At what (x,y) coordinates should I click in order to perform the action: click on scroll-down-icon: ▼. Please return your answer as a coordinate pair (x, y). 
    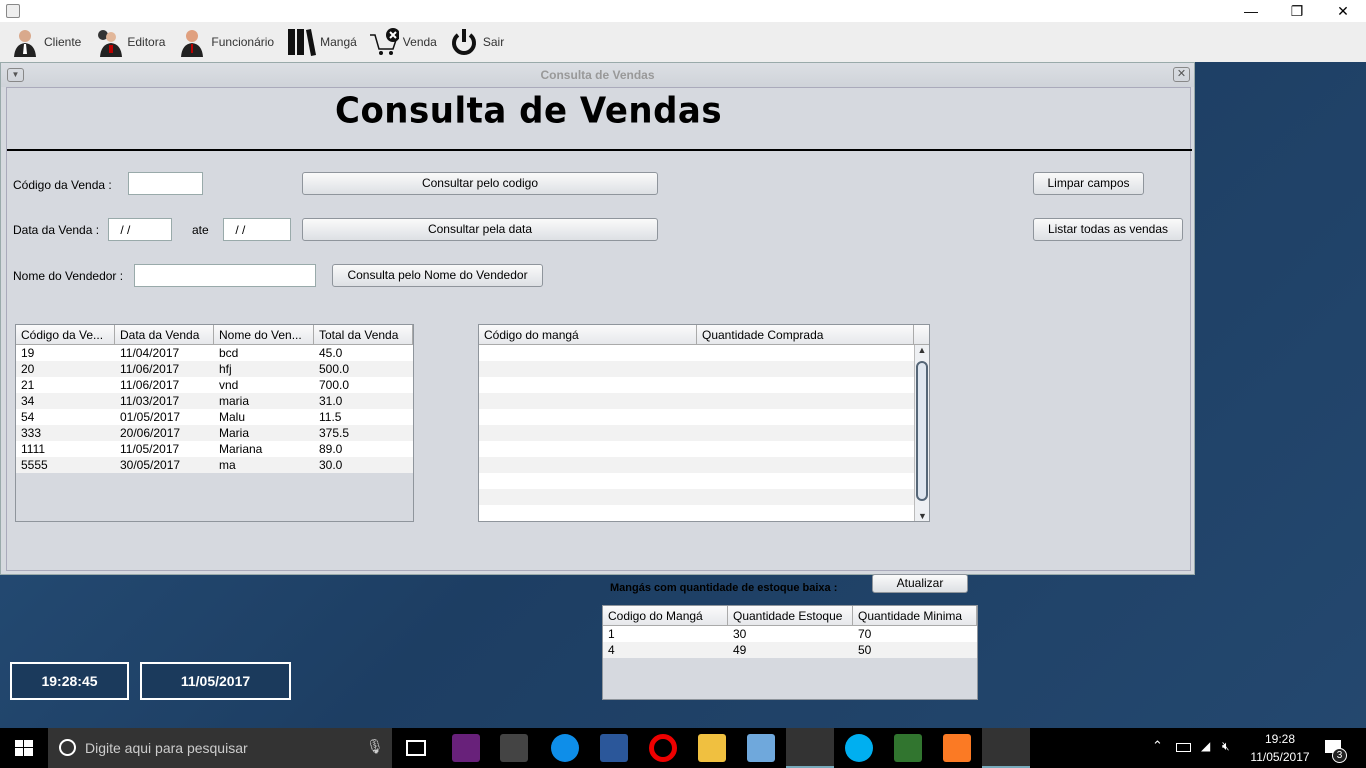
    Looking at the image, I should click on (922, 516).